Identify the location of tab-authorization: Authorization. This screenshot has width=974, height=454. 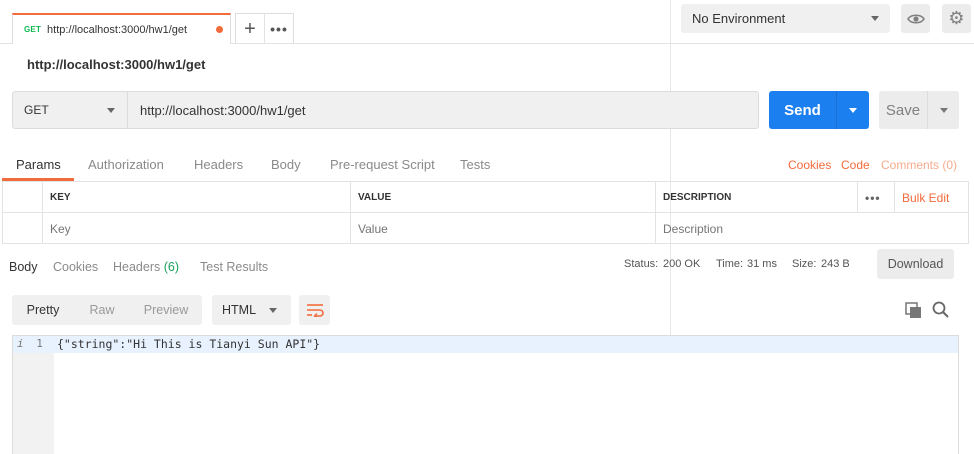
(126, 164).